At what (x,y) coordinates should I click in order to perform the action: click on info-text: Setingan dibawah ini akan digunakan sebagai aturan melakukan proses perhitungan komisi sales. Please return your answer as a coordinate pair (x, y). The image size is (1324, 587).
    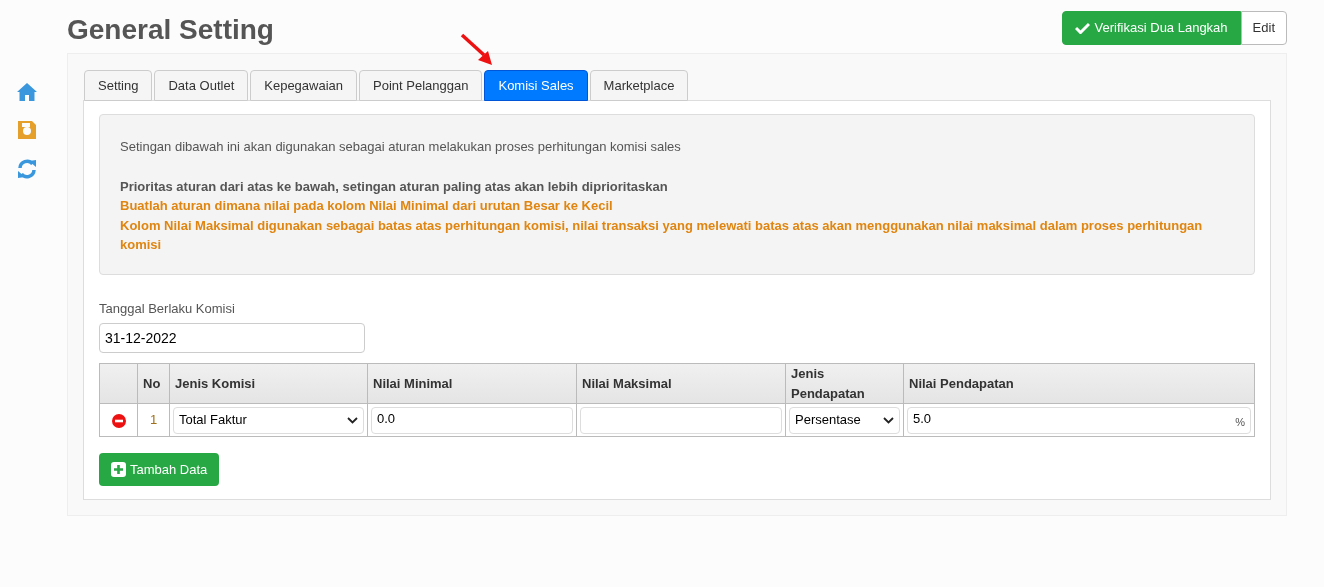
    Looking at the image, I should click on (401, 147).